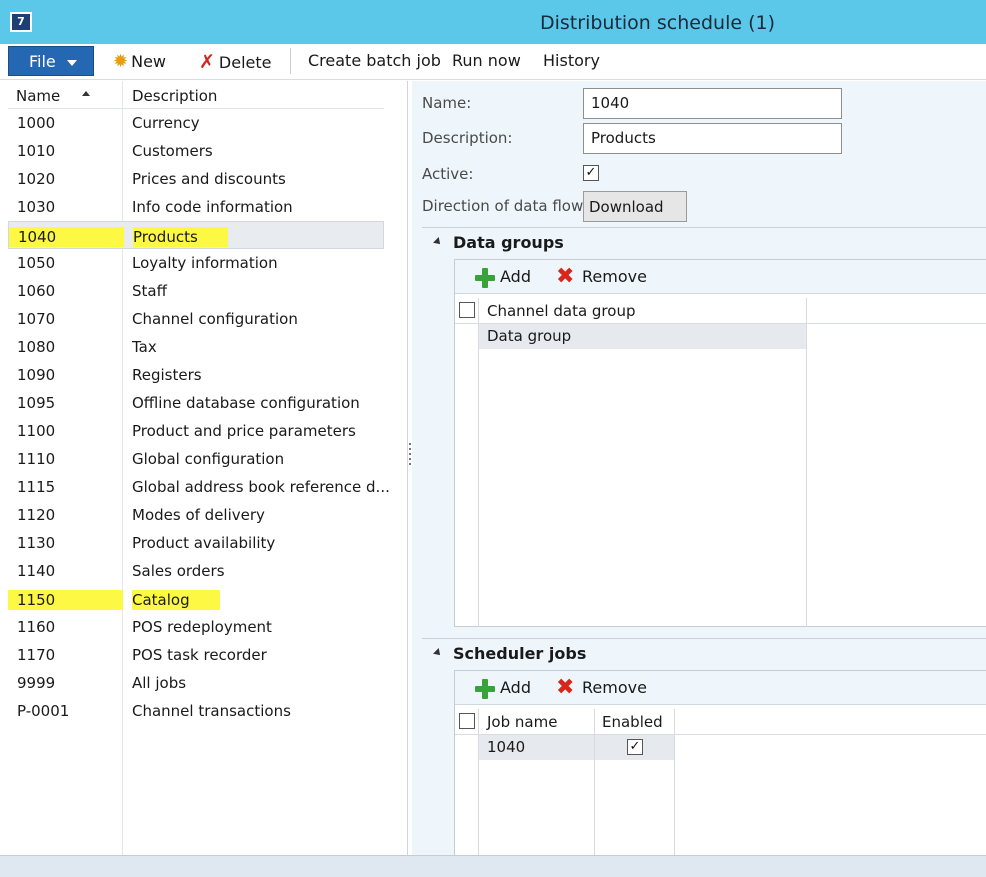  What do you see at coordinates (66, 237) in the screenshot?
I see `list-item-name: 1040` at bounding box center [66, 237].